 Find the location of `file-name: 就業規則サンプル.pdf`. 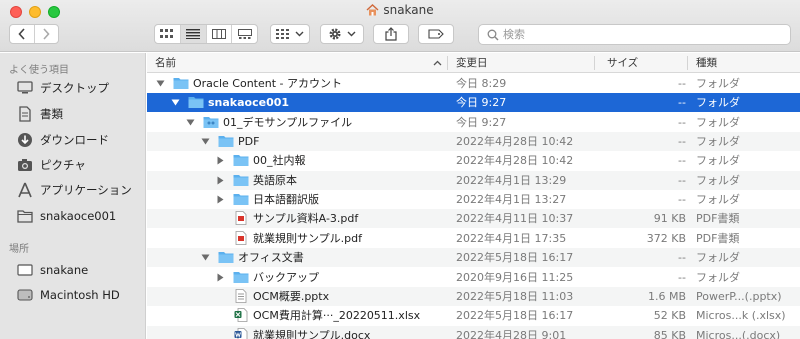

file-name: 就業規則サンプル.pdf is located at coordinates (308, 238).